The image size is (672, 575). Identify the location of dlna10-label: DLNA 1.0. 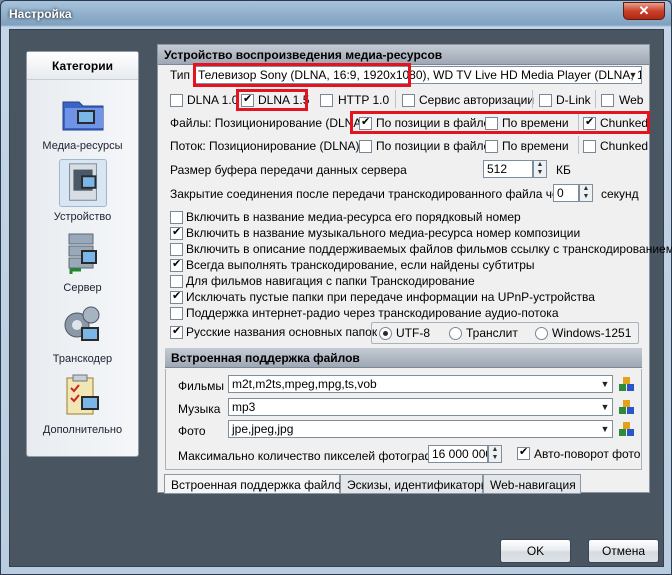
(213, 100).